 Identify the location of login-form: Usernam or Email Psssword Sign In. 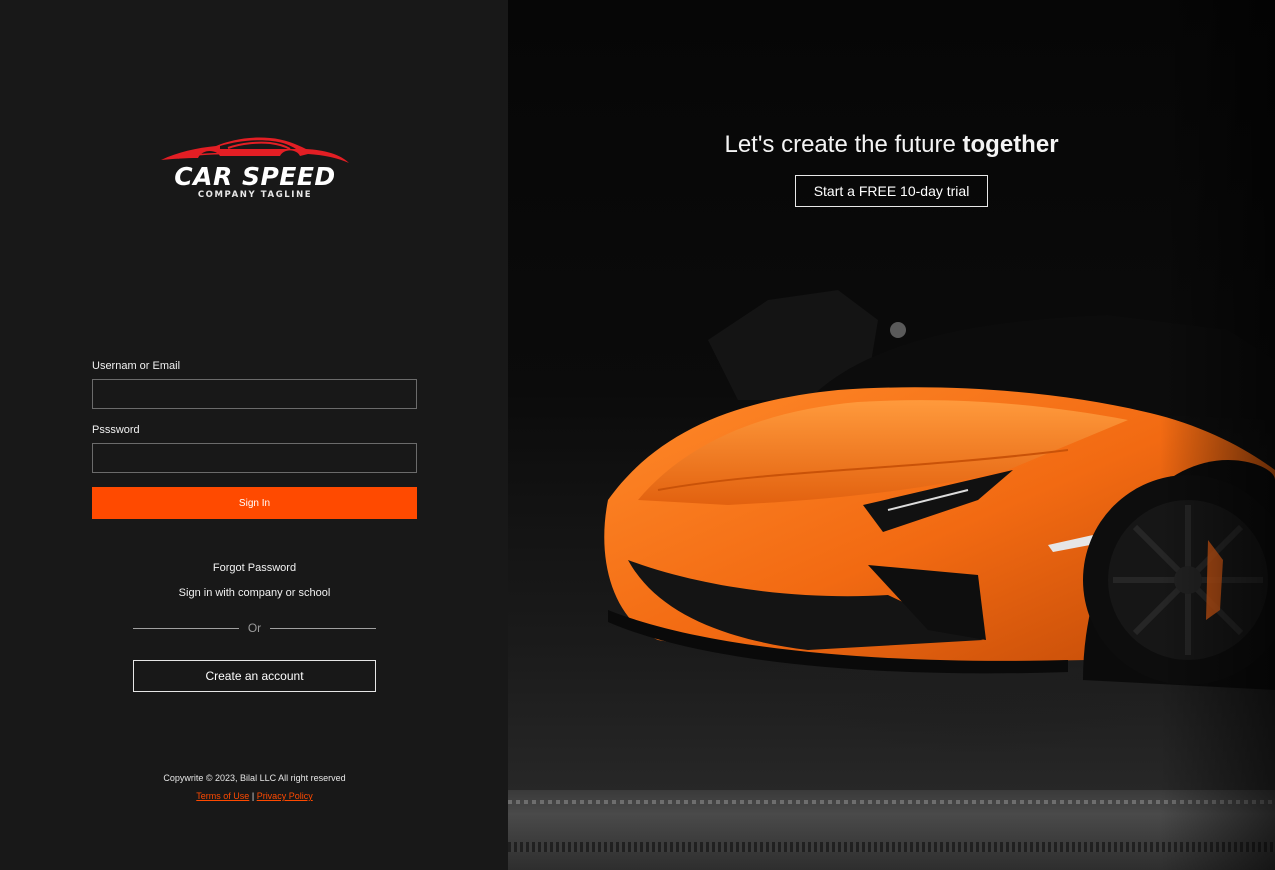
(254, 439).